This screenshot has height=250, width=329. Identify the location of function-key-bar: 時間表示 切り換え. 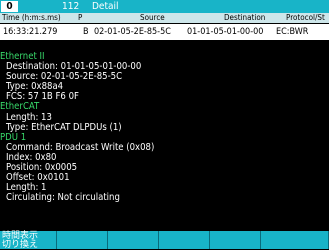
(164, 240).